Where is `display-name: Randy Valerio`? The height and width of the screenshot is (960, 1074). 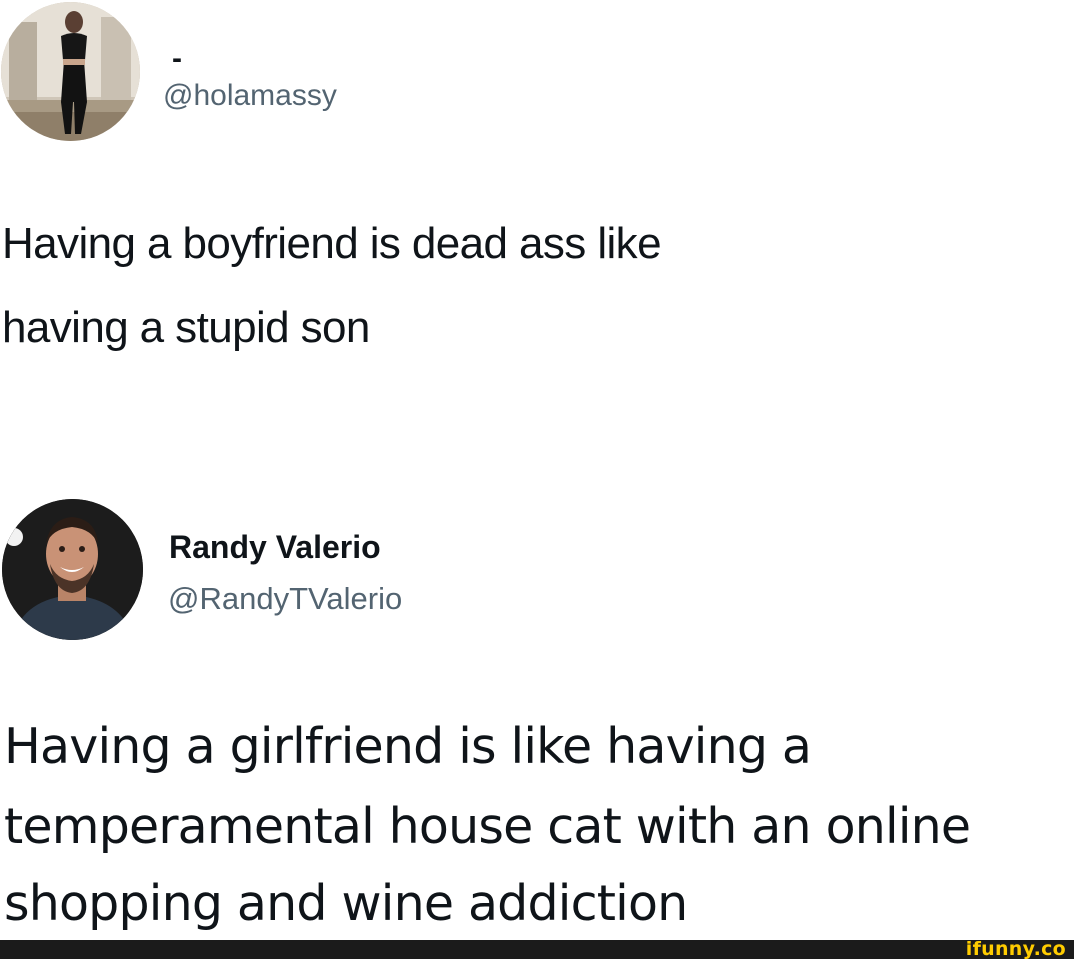 display-name: Randy Valerio is located at coordinates (275, 547).